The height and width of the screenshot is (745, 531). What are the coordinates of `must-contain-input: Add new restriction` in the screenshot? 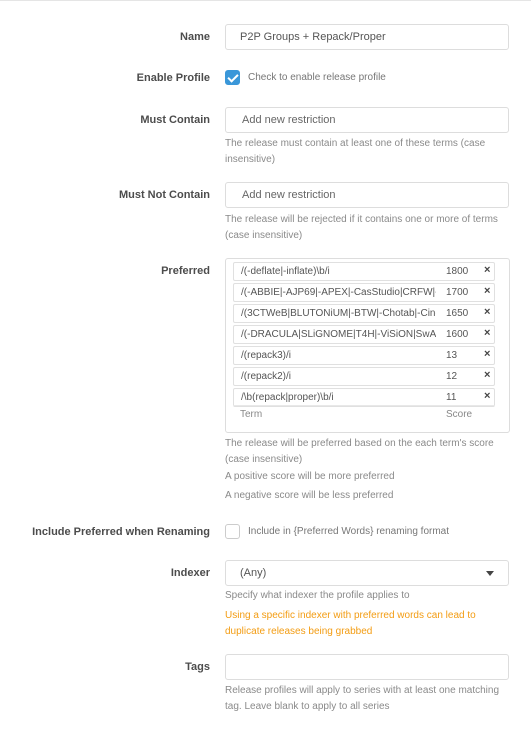 It's located at (367, 120).